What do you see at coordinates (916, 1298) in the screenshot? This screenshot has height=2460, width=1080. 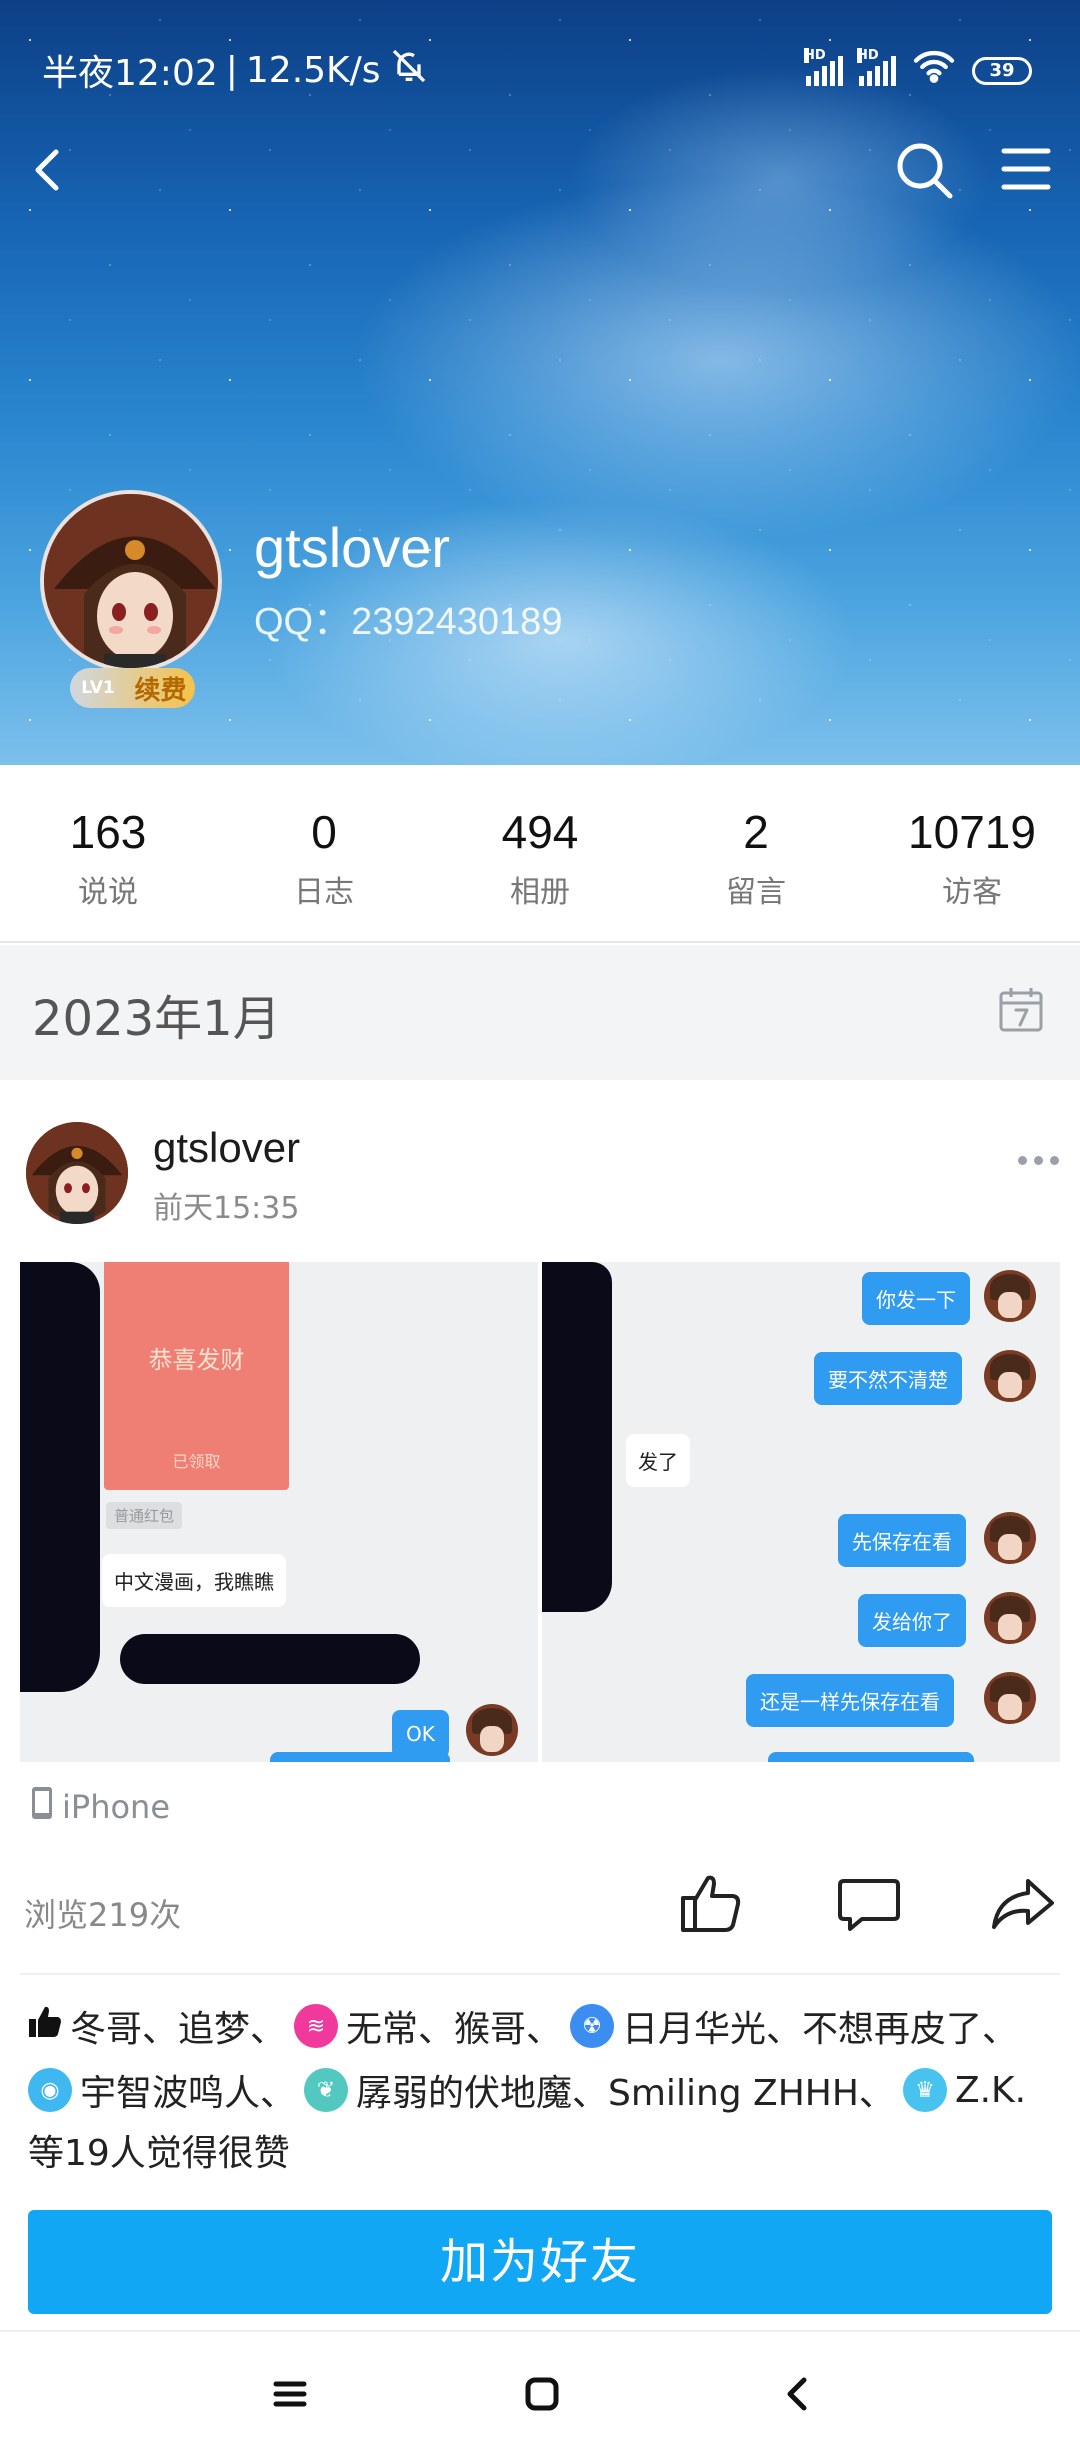 I see `chat-bubble: 你发一下` at bounding box center [916, 1298].